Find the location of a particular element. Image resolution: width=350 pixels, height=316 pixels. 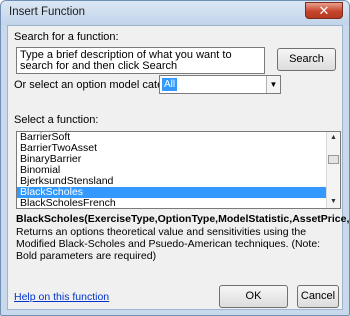

title-bar: Insert Function ✕ is located at coordinates (175, 13).